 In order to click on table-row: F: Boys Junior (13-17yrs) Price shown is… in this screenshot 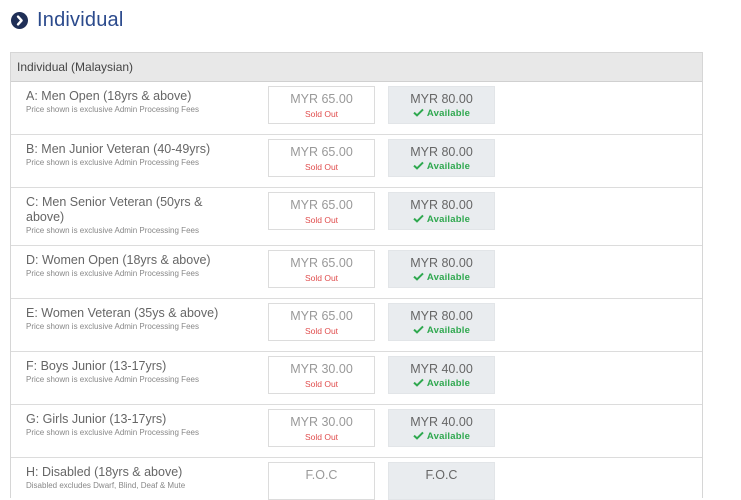, I will do `click(356, 378)`.